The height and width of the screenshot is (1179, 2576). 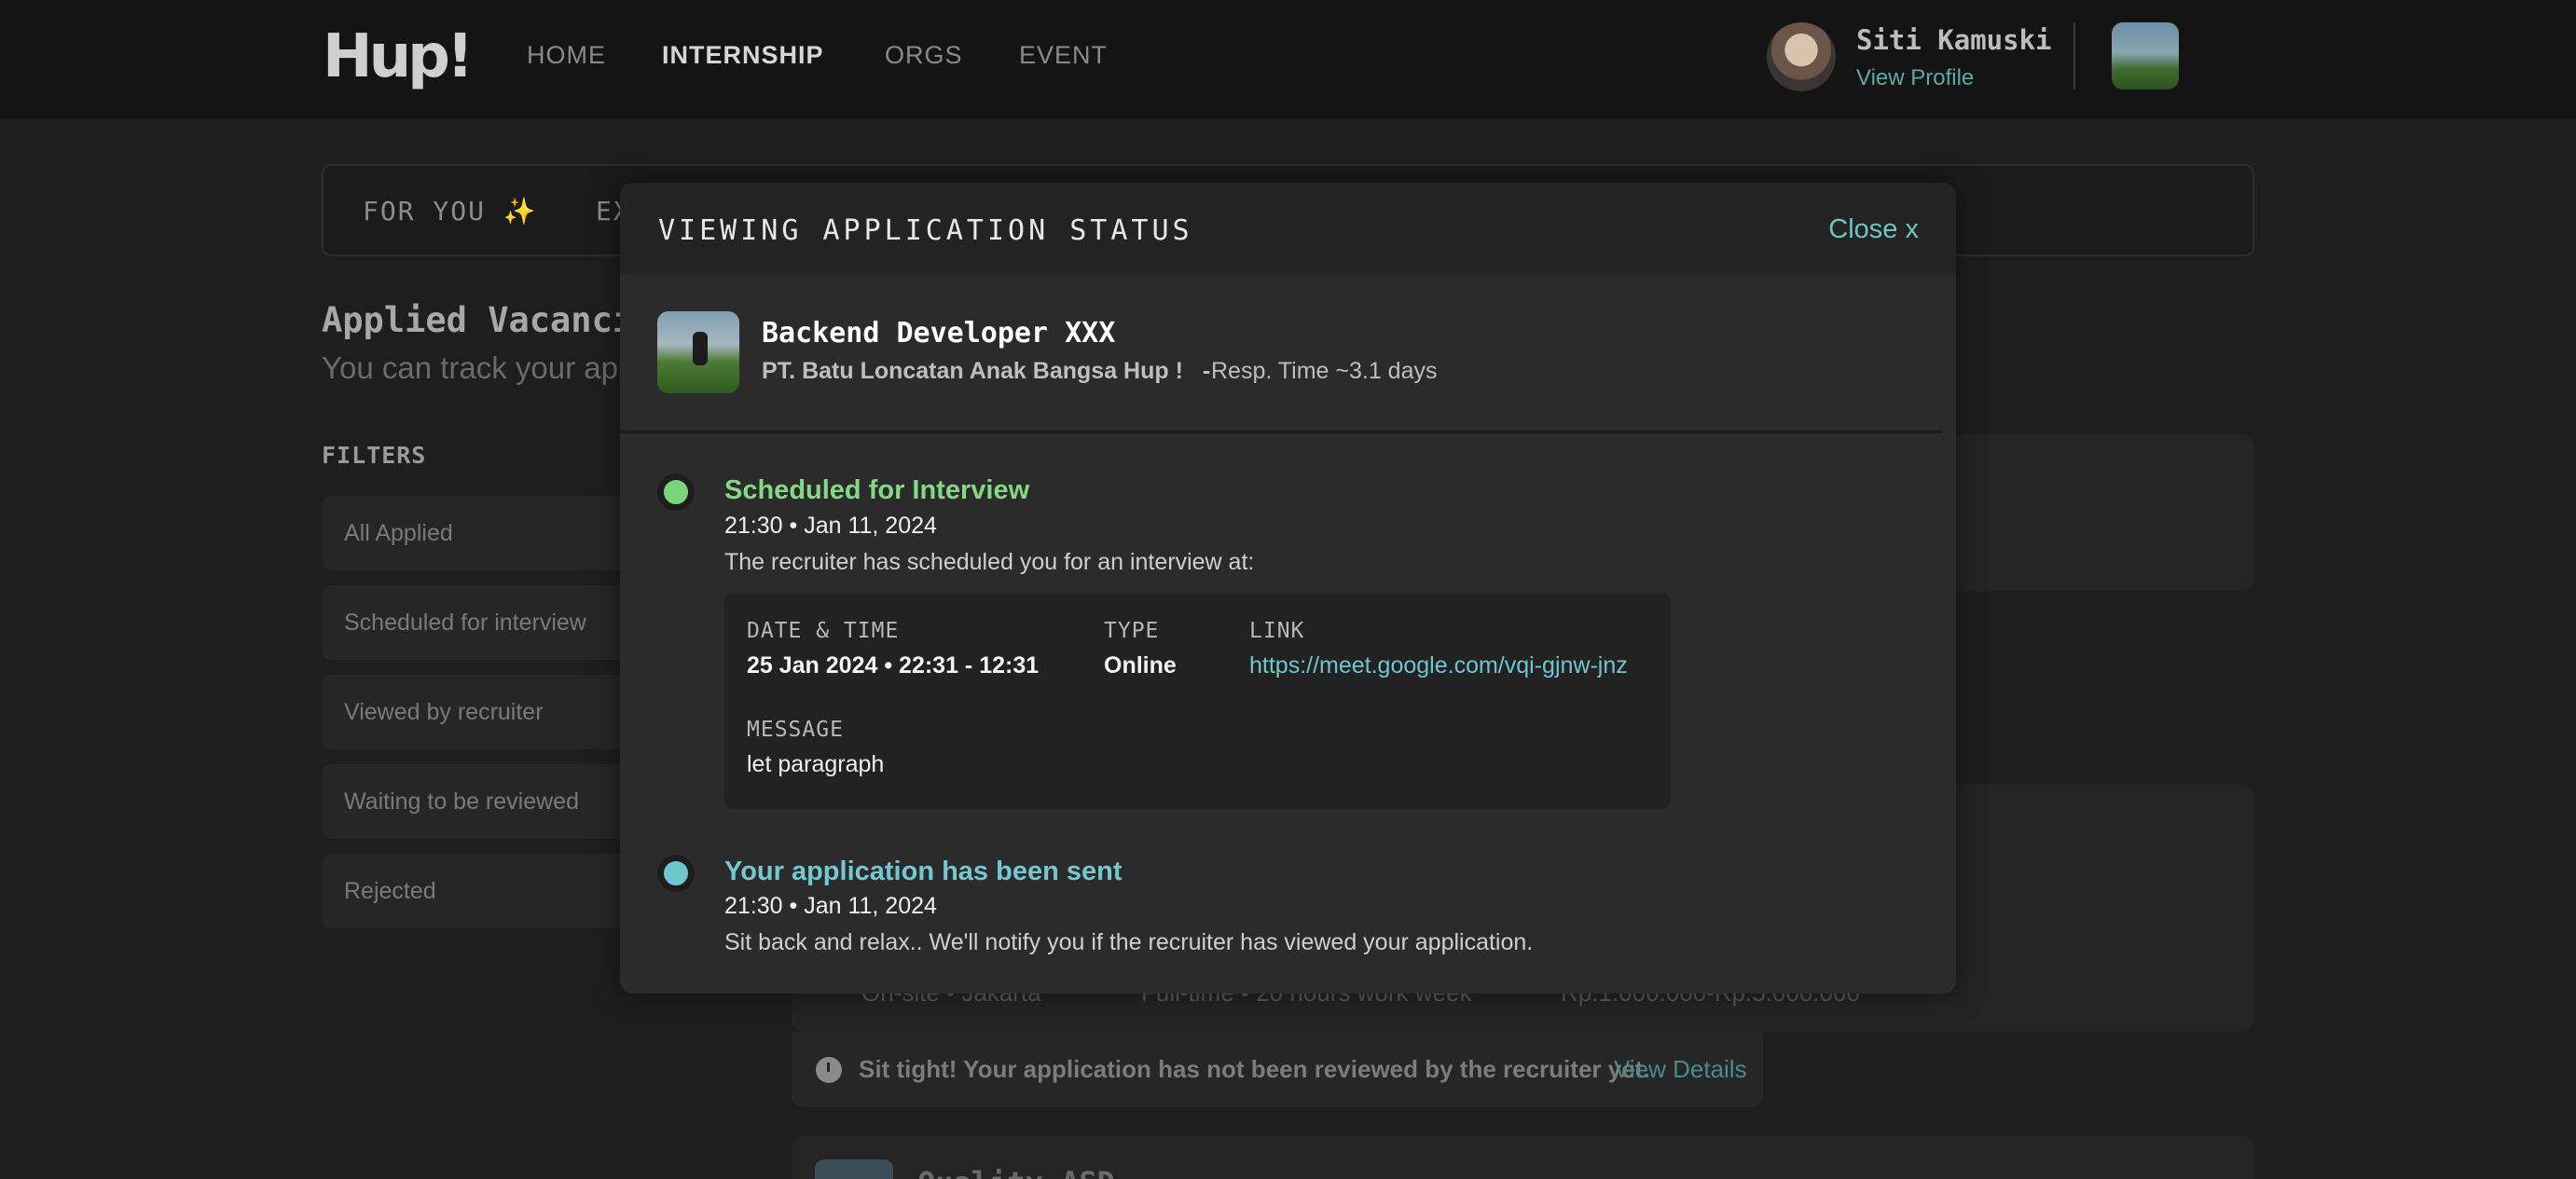 What do you see at coordinates (1324, 371) in the screenshot?
I see `response-time: Resp. Time ~3.1 days` at bounding box center [1324, 371].